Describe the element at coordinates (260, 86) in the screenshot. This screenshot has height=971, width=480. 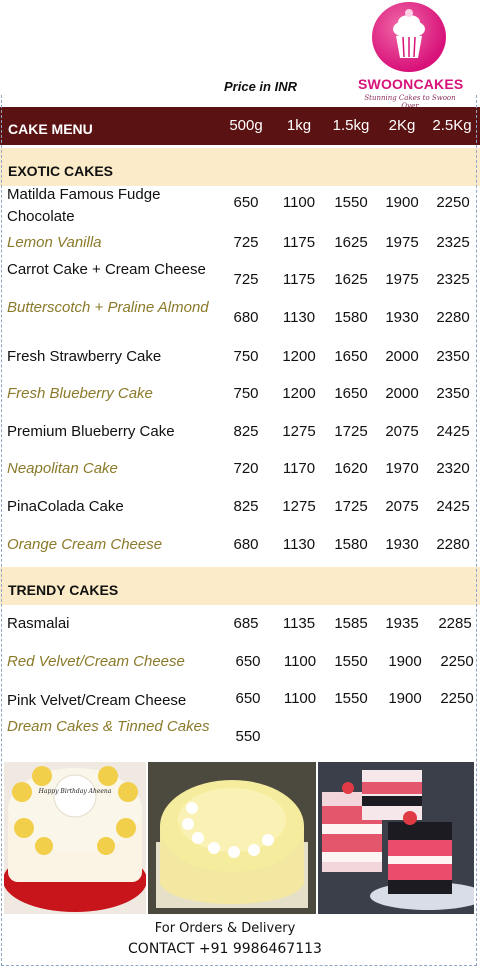
I see `price-note: Price in INR` at that location.